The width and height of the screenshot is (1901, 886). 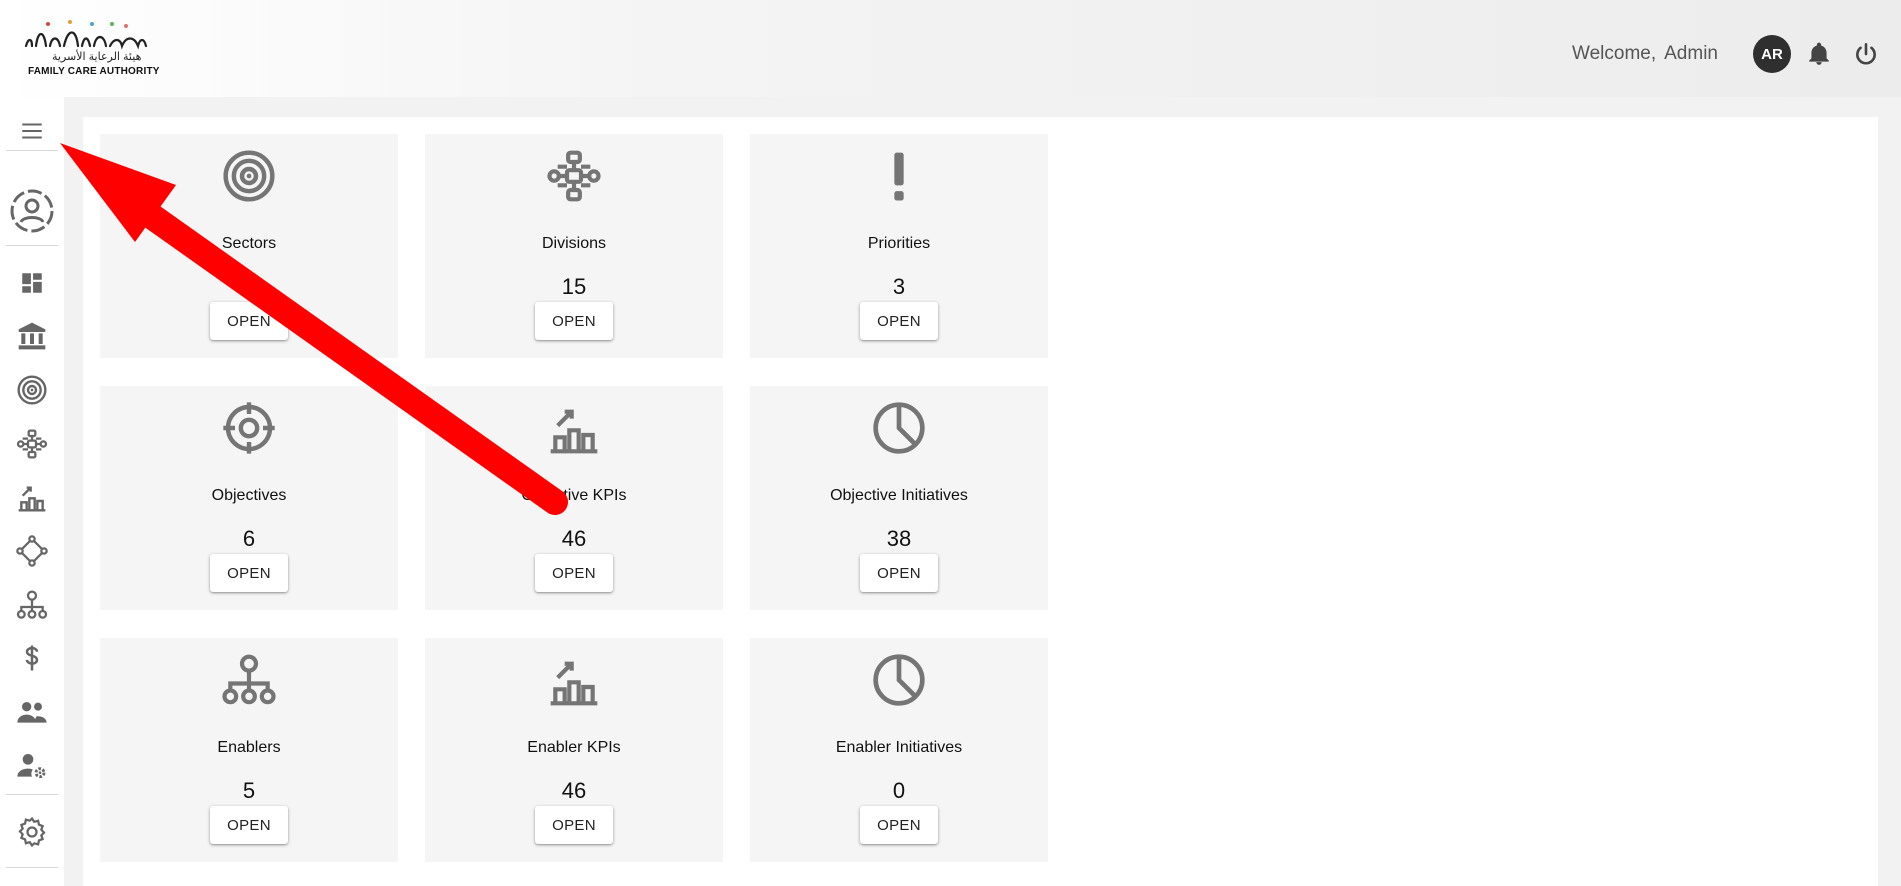 I want to click on exclamation-icon, so click(x=899, y=176).